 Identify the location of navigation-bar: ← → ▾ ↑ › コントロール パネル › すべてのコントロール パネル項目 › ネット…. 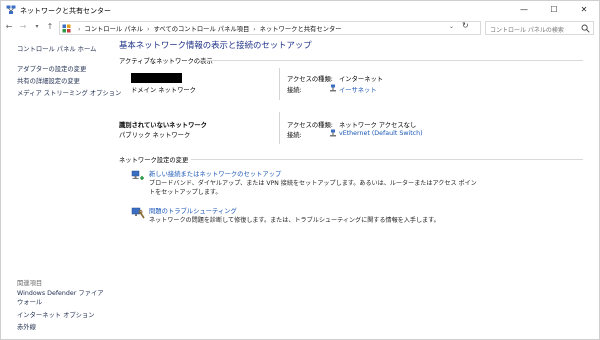
(300, 27).